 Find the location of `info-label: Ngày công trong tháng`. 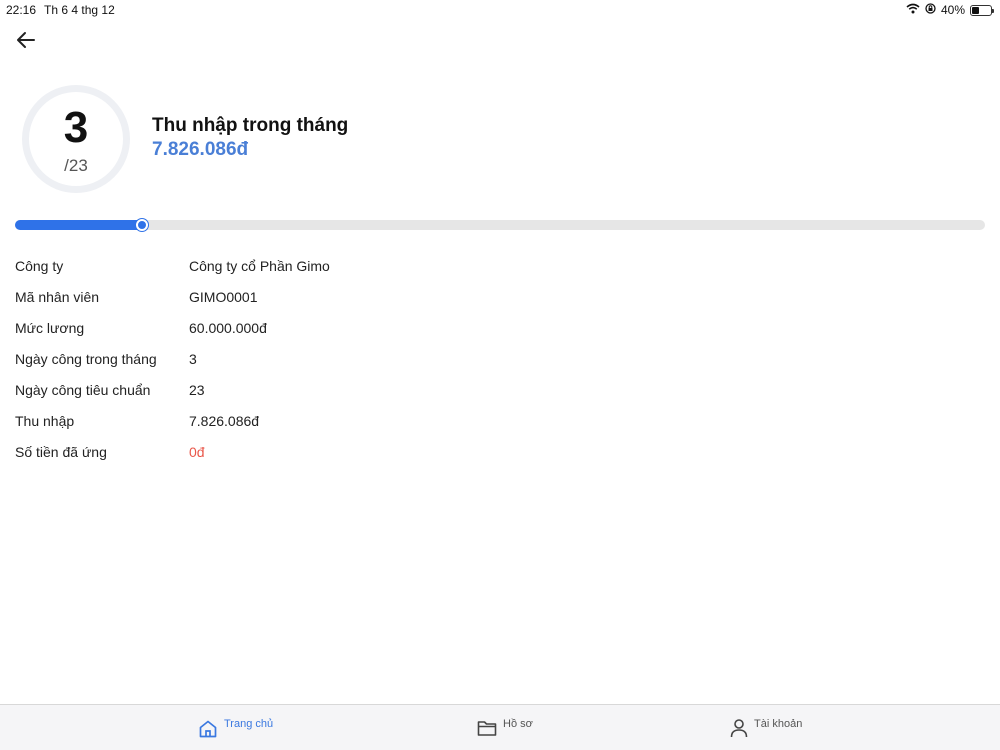

info-label: Ngày công trong tháng is located at coordinates (86, 358).